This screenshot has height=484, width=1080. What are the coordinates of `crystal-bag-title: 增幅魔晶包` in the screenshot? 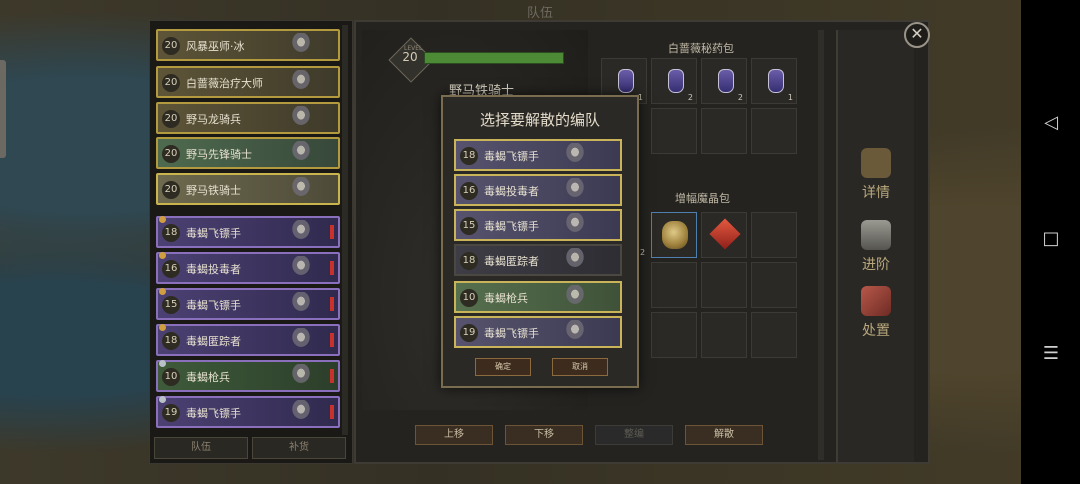 It's located at (702, 198).